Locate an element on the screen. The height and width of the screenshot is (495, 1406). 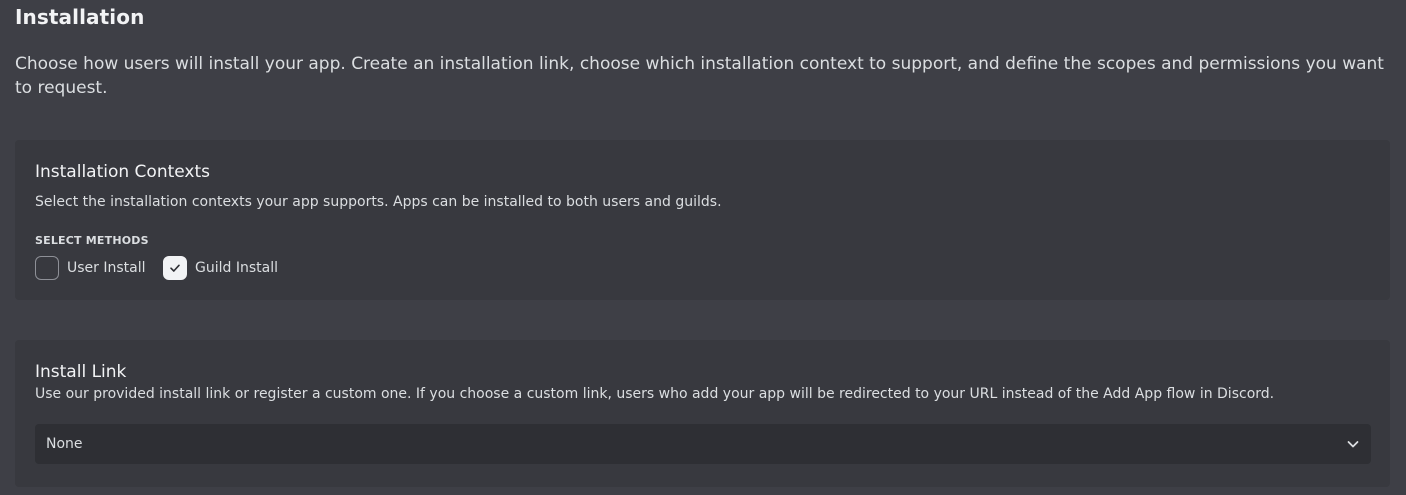
guild-install-checkbox is located at coordinates (175, 268).